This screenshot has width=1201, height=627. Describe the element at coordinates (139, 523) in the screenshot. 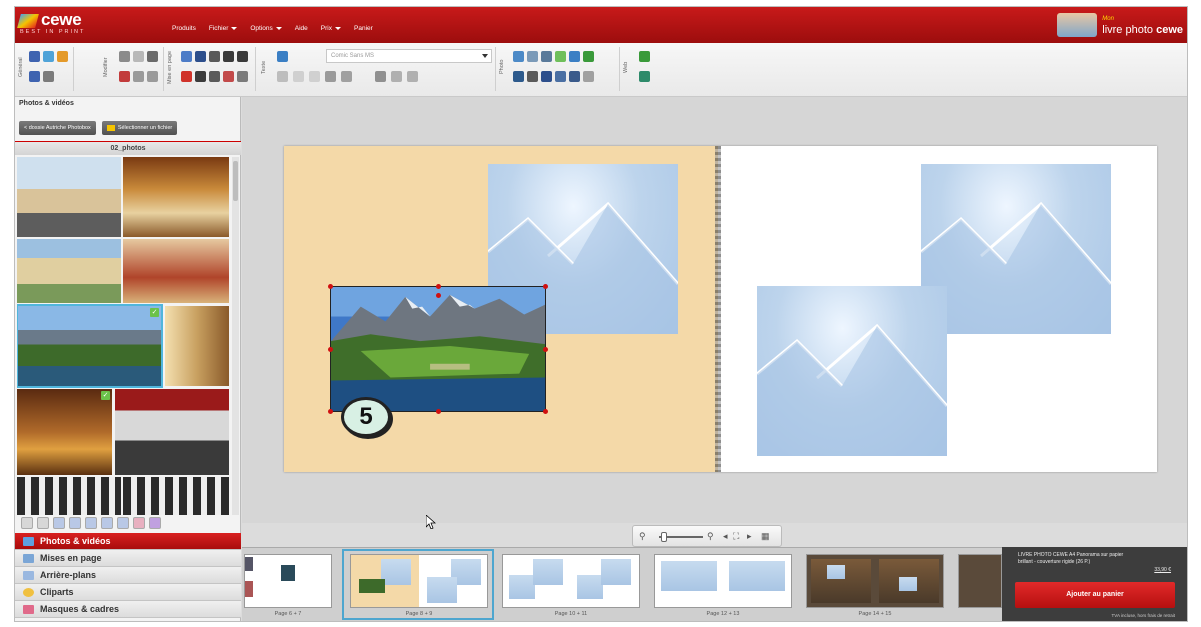

I see `filter-thumbs-icon` at that location.